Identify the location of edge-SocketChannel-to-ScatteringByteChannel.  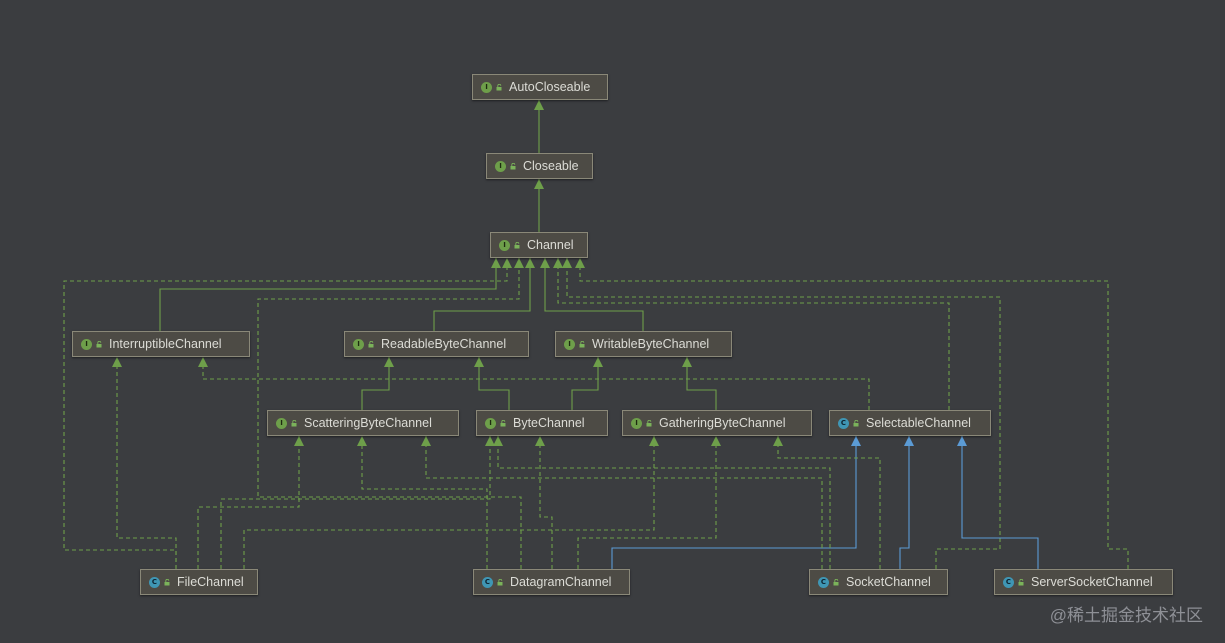
(622, 502).